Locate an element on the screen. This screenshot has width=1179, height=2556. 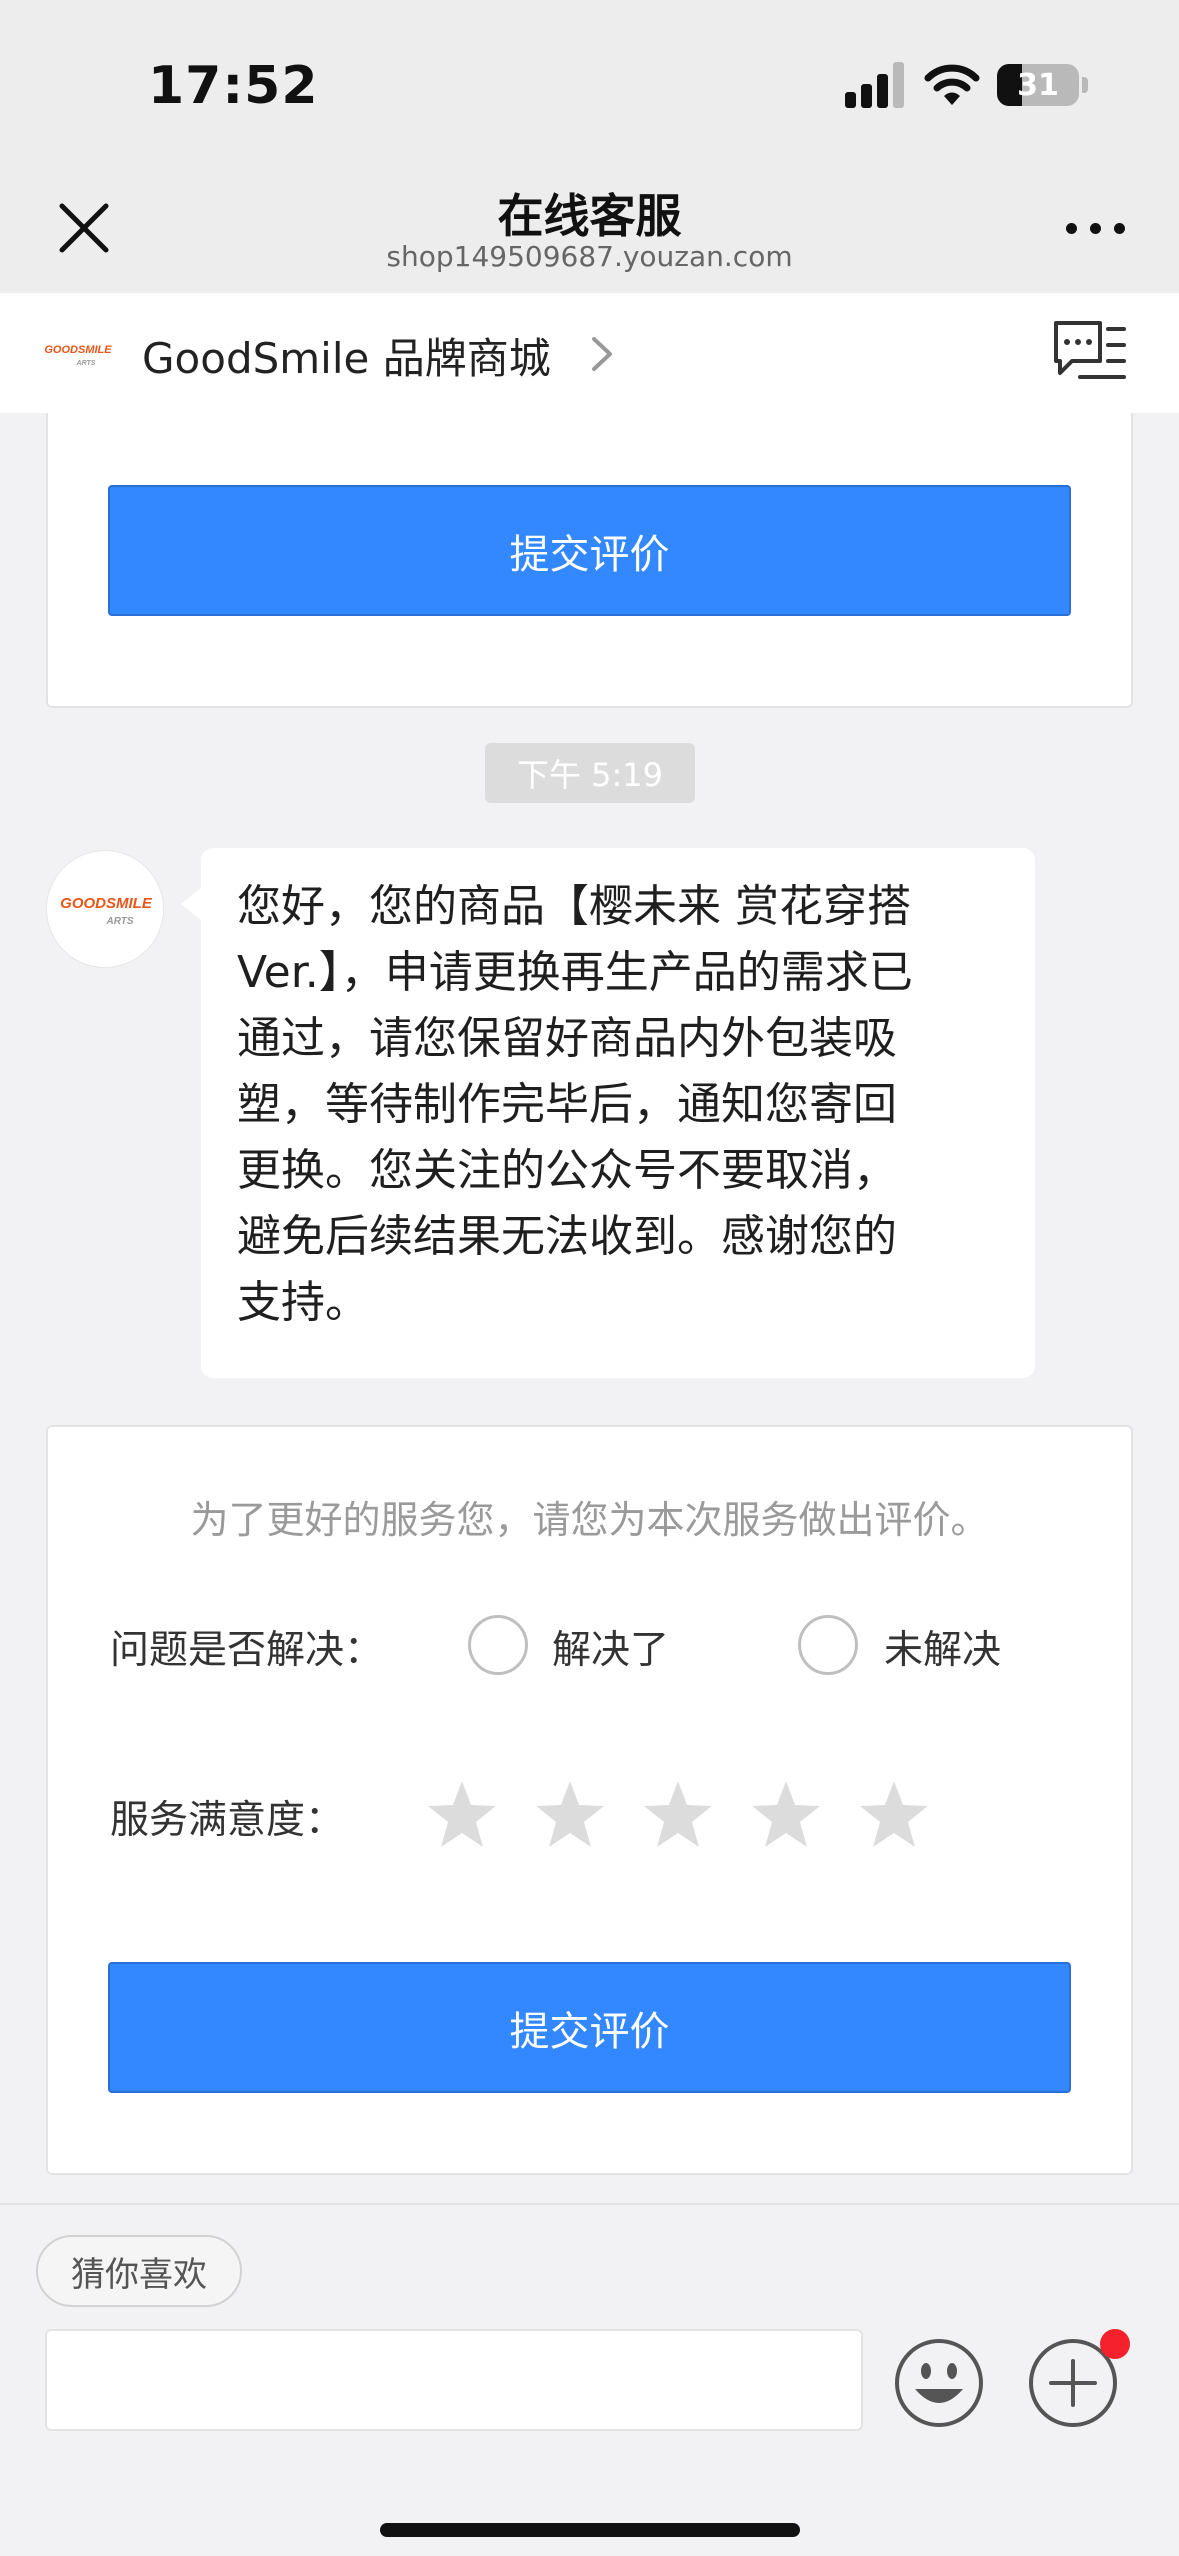
shop-header: GOODSMILE ARTS GoodSmile 品牌商城 is located at coordinates (589, 353).